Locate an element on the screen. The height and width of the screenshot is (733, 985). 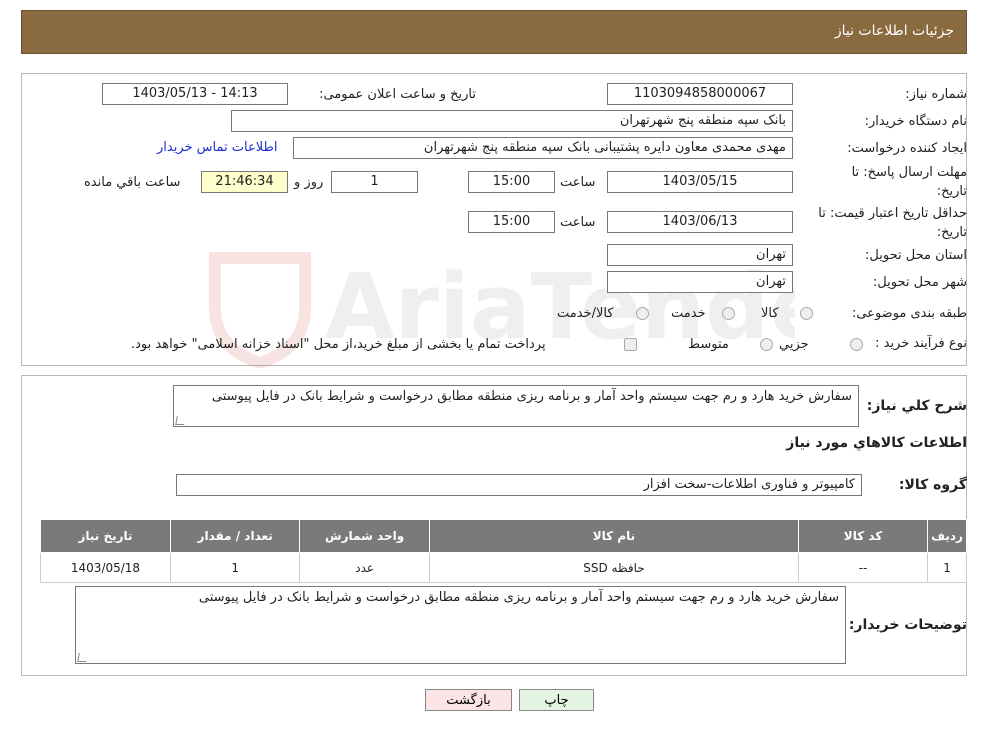
cell-row: 1 is located at coordinates (947, 567).